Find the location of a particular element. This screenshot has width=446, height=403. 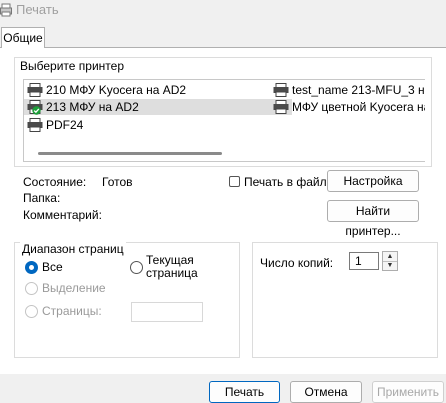

settings-button: Настройка is located at coordinates (373, 181).